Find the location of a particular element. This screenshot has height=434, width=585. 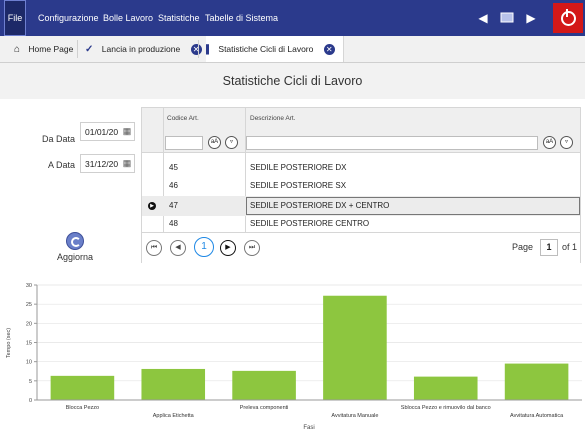

row-code: 45 is located at coordinates (173, 167).